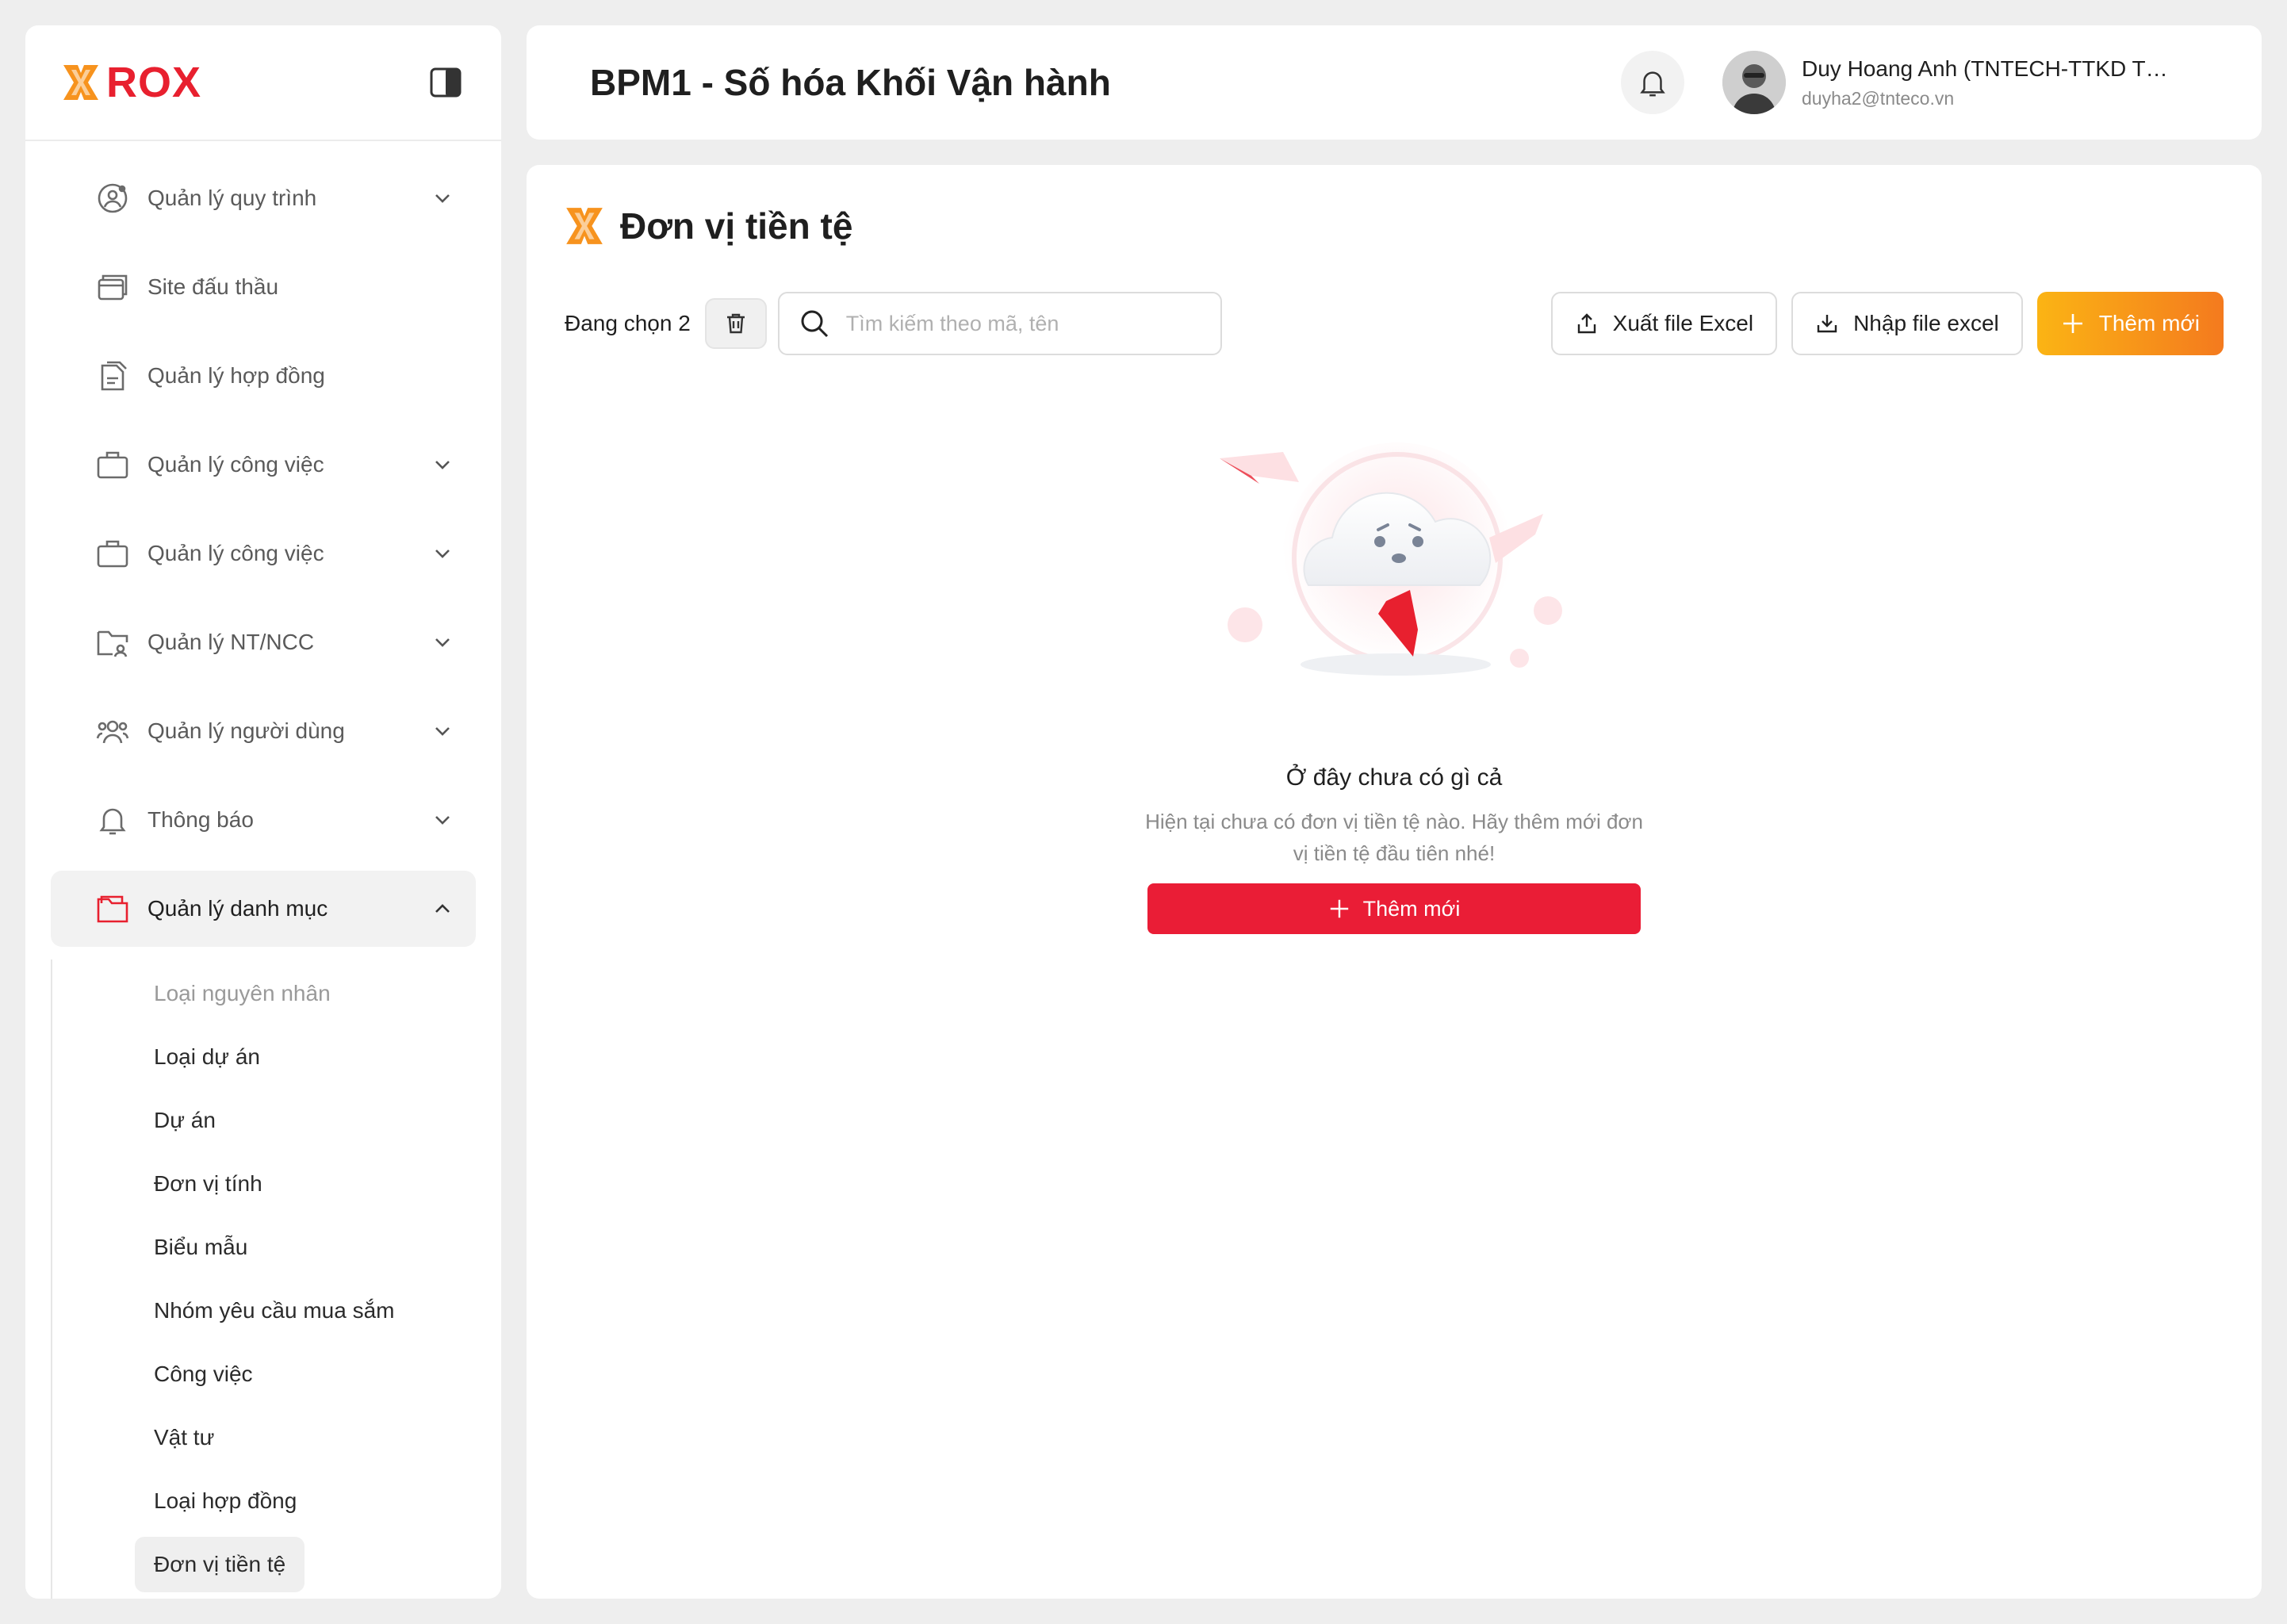  Describe the element at coordinates (1394, 777) in the screenshot. I see `empty-state-title: Ở đây chưa có gì cả` at that location.